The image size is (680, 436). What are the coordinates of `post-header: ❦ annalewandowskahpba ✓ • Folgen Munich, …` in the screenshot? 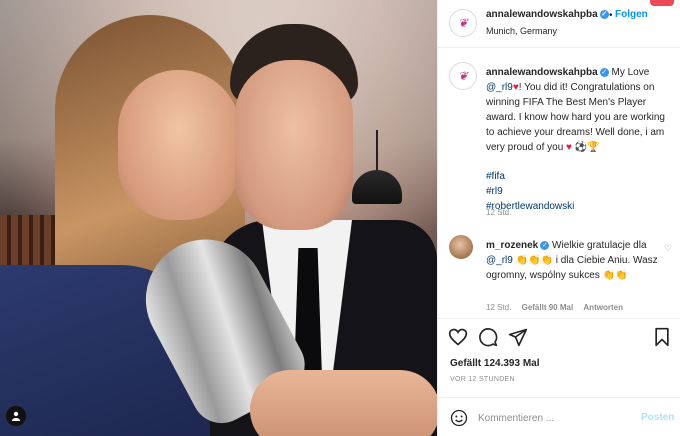 It's located at (559, 24).